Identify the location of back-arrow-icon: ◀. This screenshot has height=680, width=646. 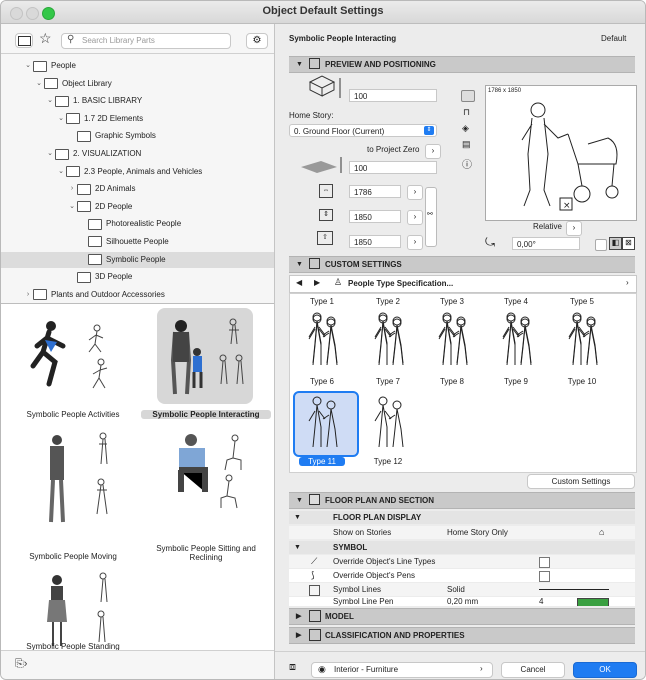
(299, 282).